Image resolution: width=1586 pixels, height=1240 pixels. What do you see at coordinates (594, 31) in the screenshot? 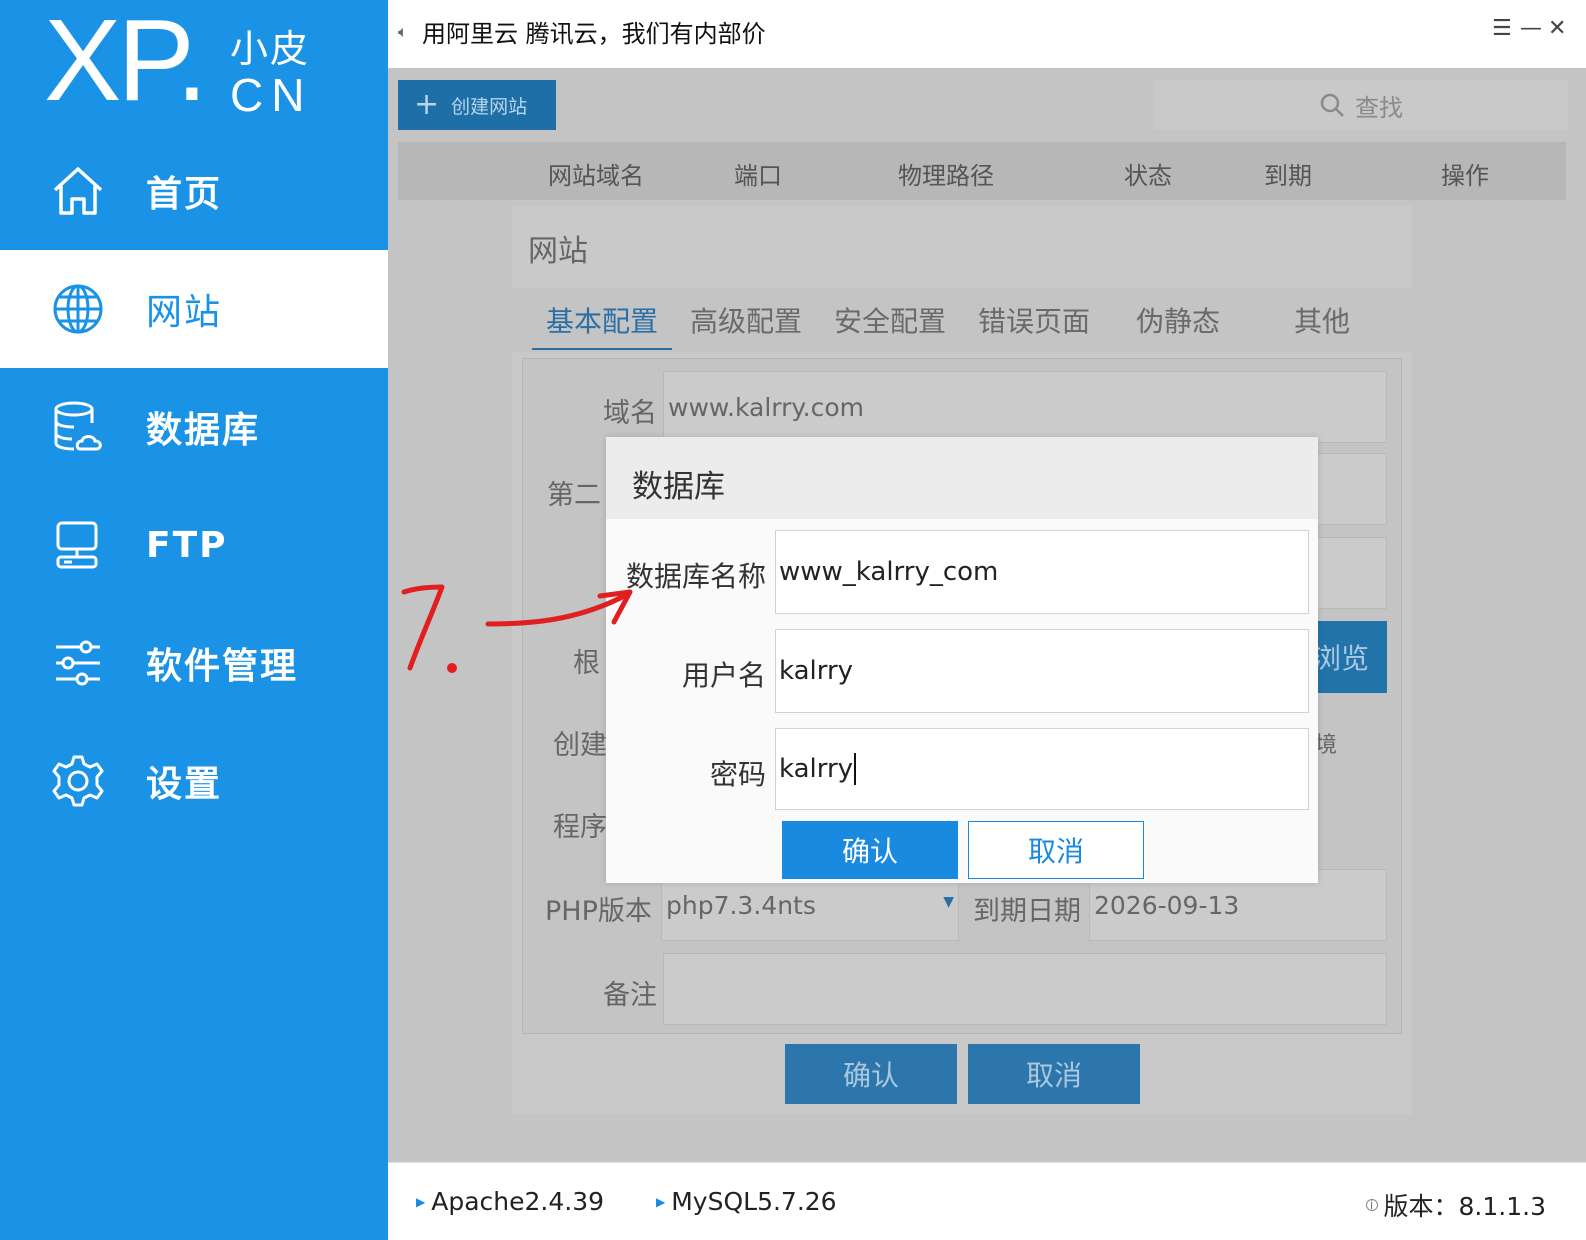
I see `ad-banner-text: 用阿里云 腾讯云，我们有内部价` at bounding box center [594, 31].